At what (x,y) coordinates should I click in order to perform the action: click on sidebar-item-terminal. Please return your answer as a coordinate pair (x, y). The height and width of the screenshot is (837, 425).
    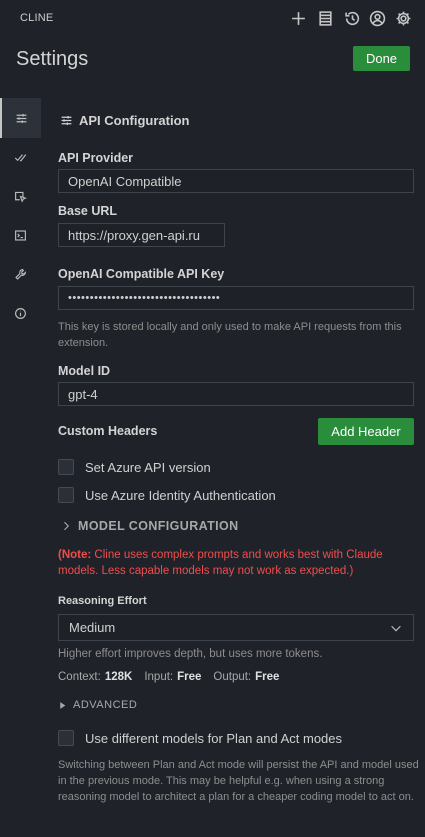
    Looking at the image, I should click on (20, 235).